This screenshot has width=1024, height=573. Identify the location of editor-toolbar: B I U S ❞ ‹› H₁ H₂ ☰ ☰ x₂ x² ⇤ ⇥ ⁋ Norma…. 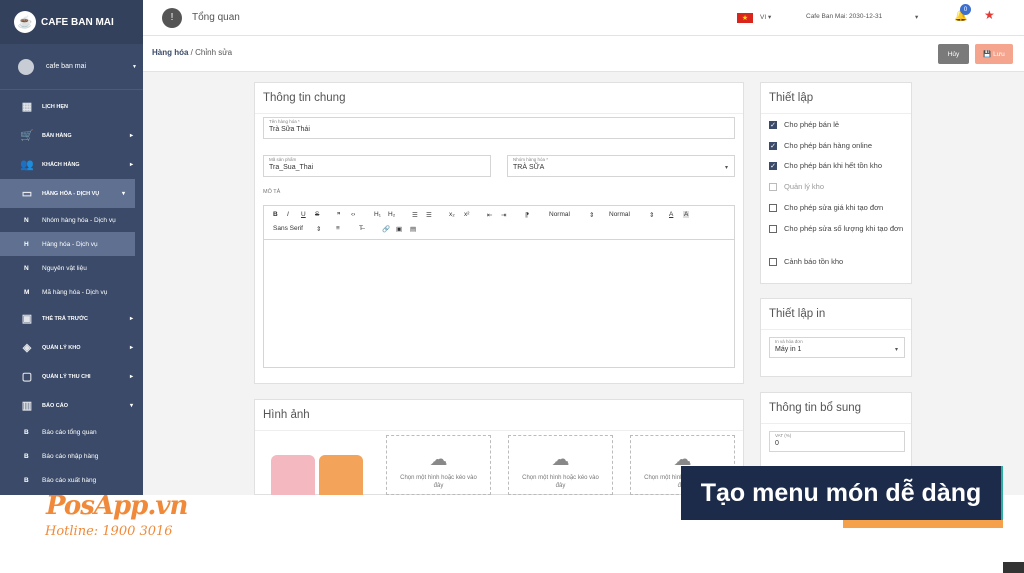
(499, 223).